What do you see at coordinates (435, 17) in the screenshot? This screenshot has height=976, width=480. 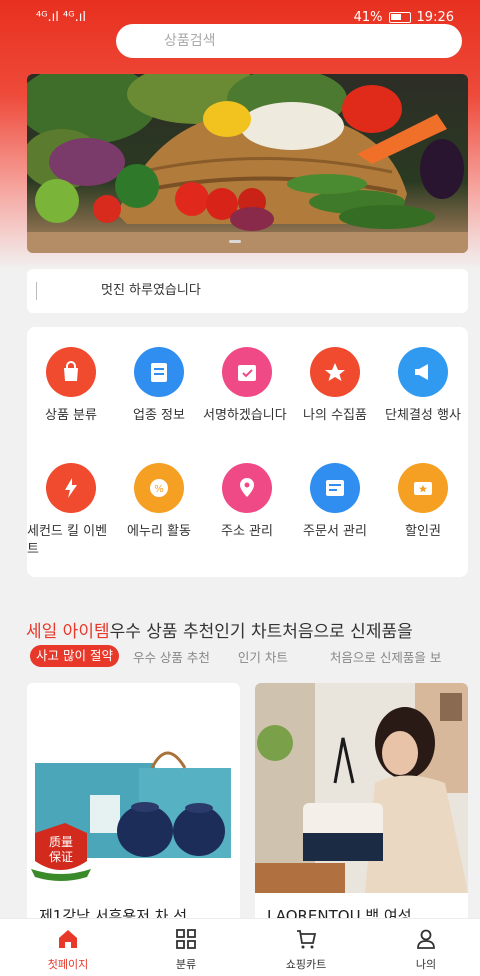 I see `status-time: 19:26` at bounding box center [435, 17].